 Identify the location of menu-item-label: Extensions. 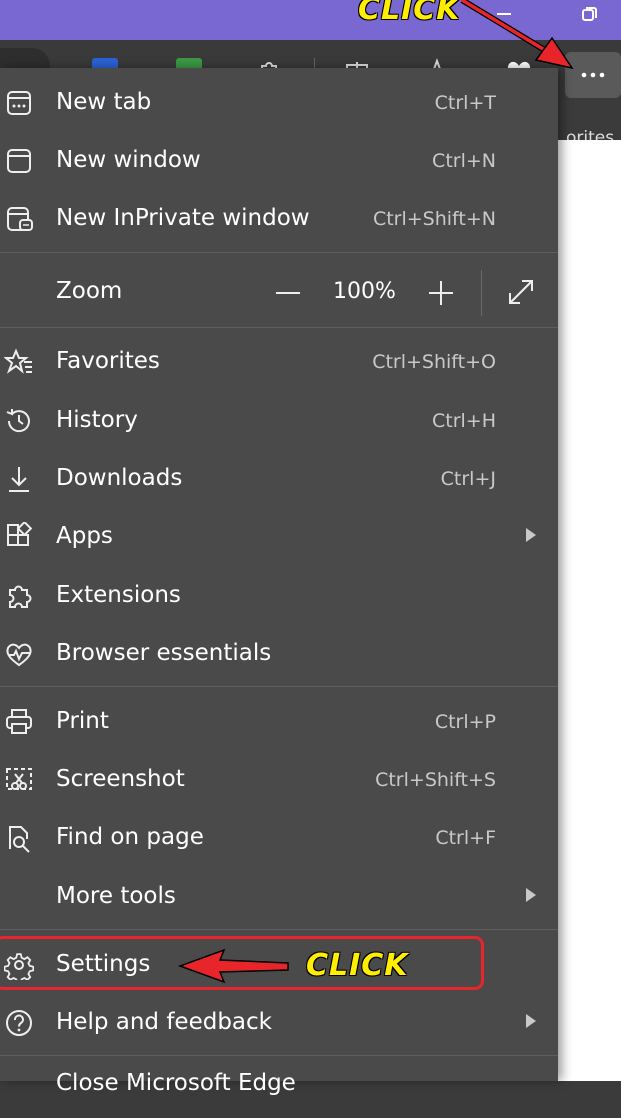
(118, 595).